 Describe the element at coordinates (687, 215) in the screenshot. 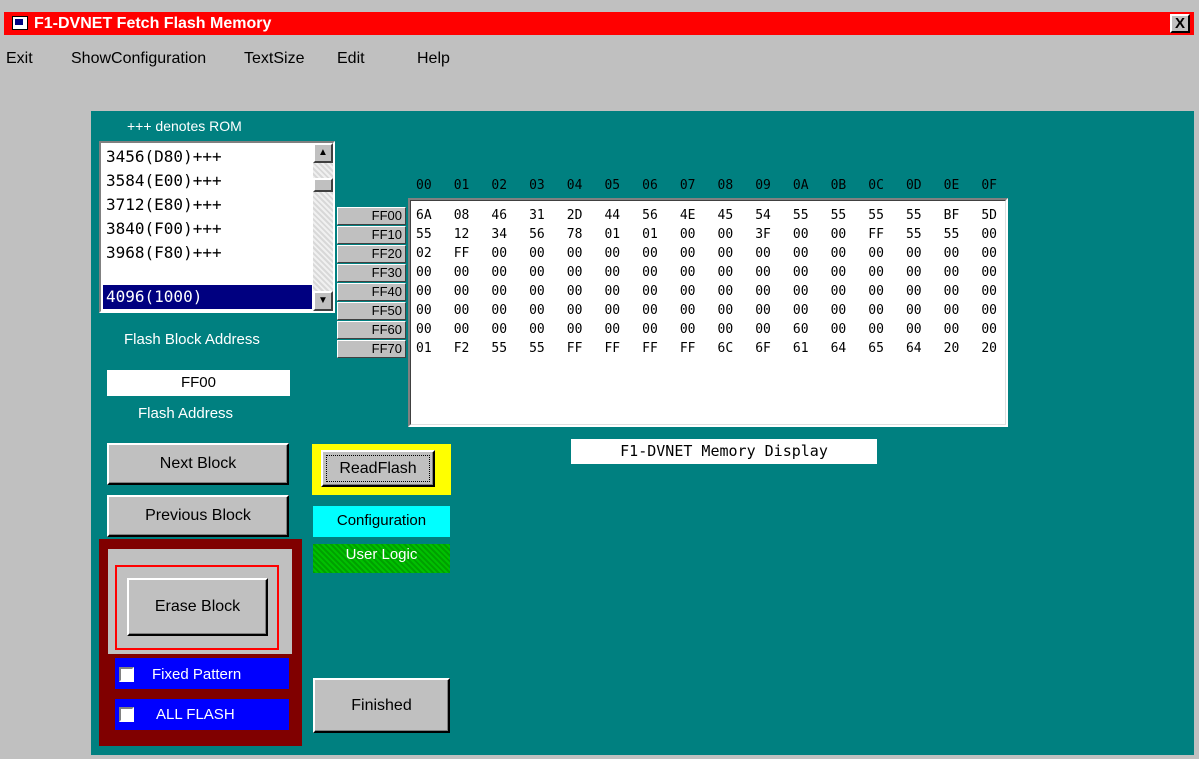

I see `hex-byte: 4E` at that location.